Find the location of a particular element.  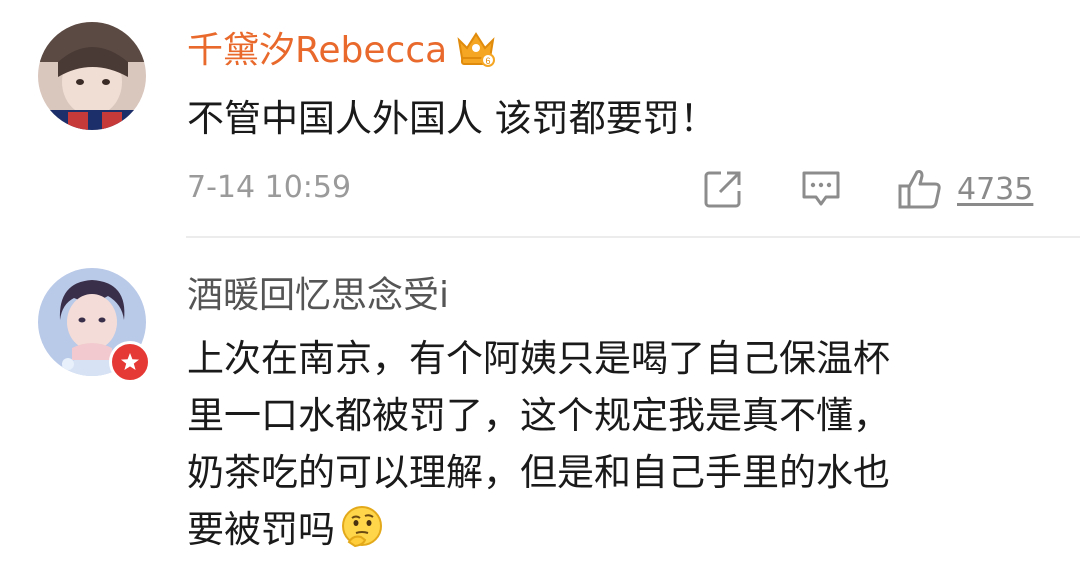

comment-text-line: 要被罚吗 is located at coordinates (261, 529).